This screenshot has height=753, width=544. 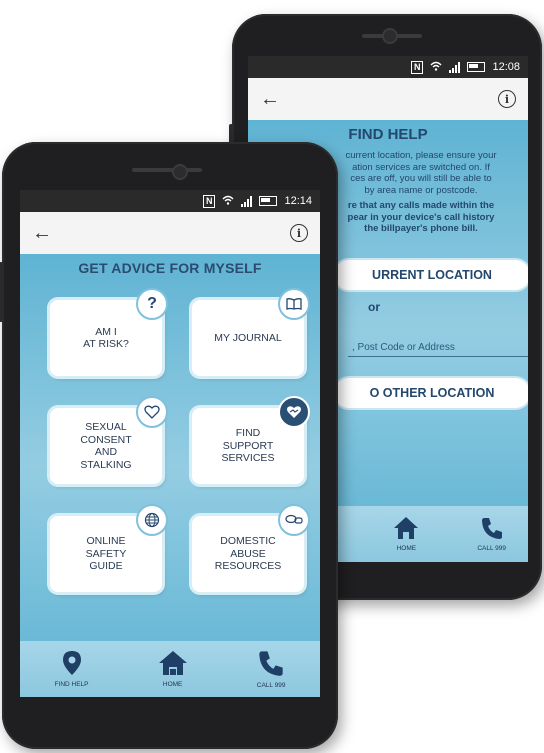 What do you see at coordinates (431, 393) in the screenshot?
I see `other-location-button: O OTHER LOCATION` at bounding box center [431, 393].